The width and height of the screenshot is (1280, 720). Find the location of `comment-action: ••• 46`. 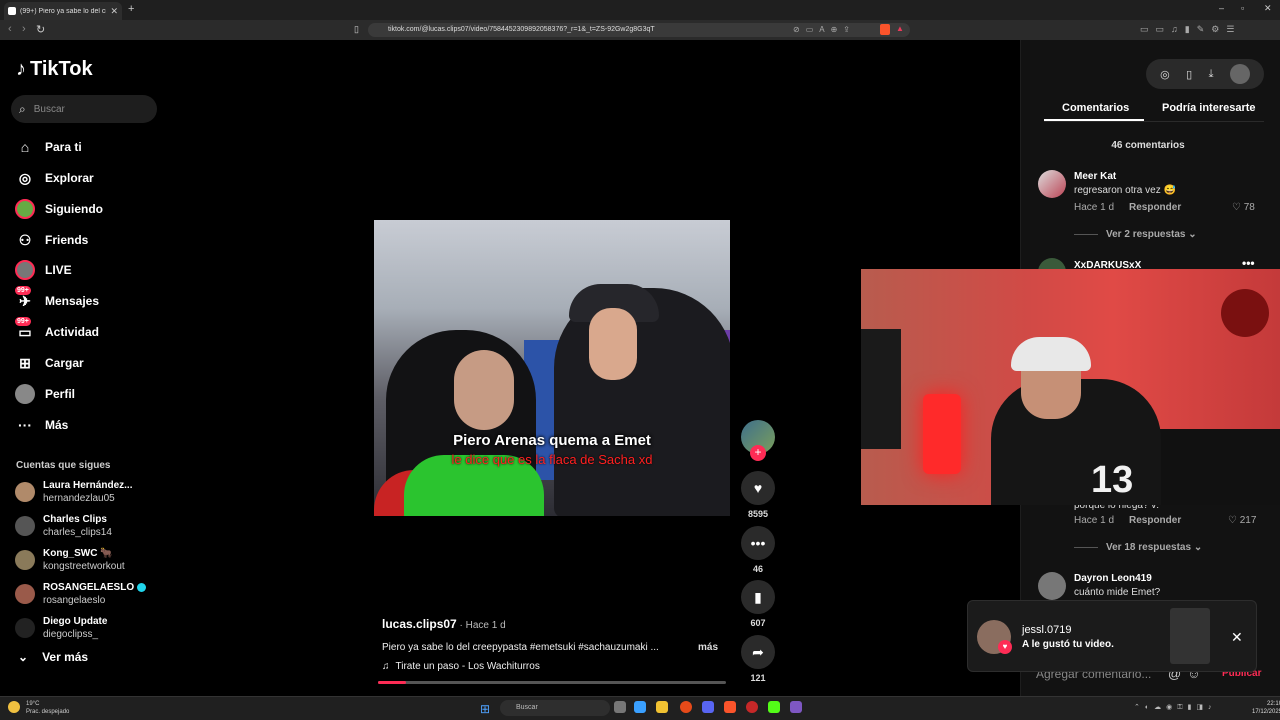

comment-action: ••• 46 is located at coordinates (758, 550).